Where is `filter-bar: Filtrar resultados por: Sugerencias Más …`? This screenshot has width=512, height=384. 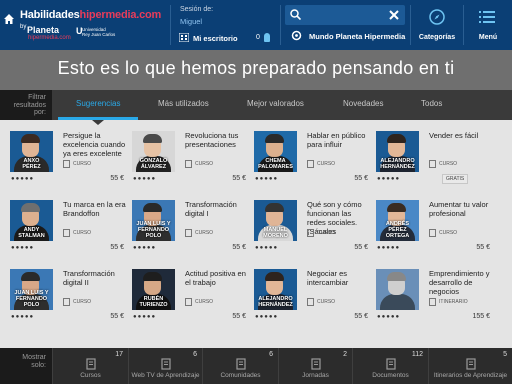
filter-bar: Filtrar resultados por: Sugerencias Más … is located at coordinates (256, 105).